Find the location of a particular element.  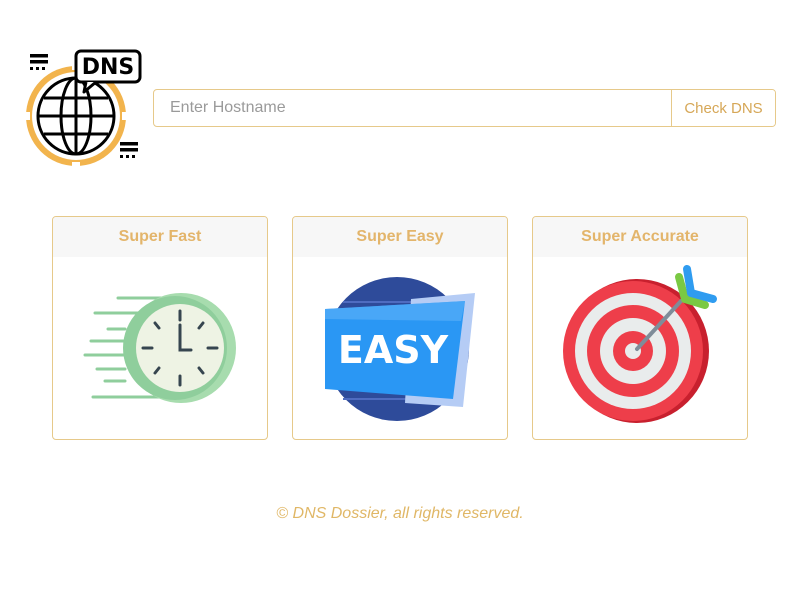

check-dns-button: Check DNS is located at coordinates (723, 108).